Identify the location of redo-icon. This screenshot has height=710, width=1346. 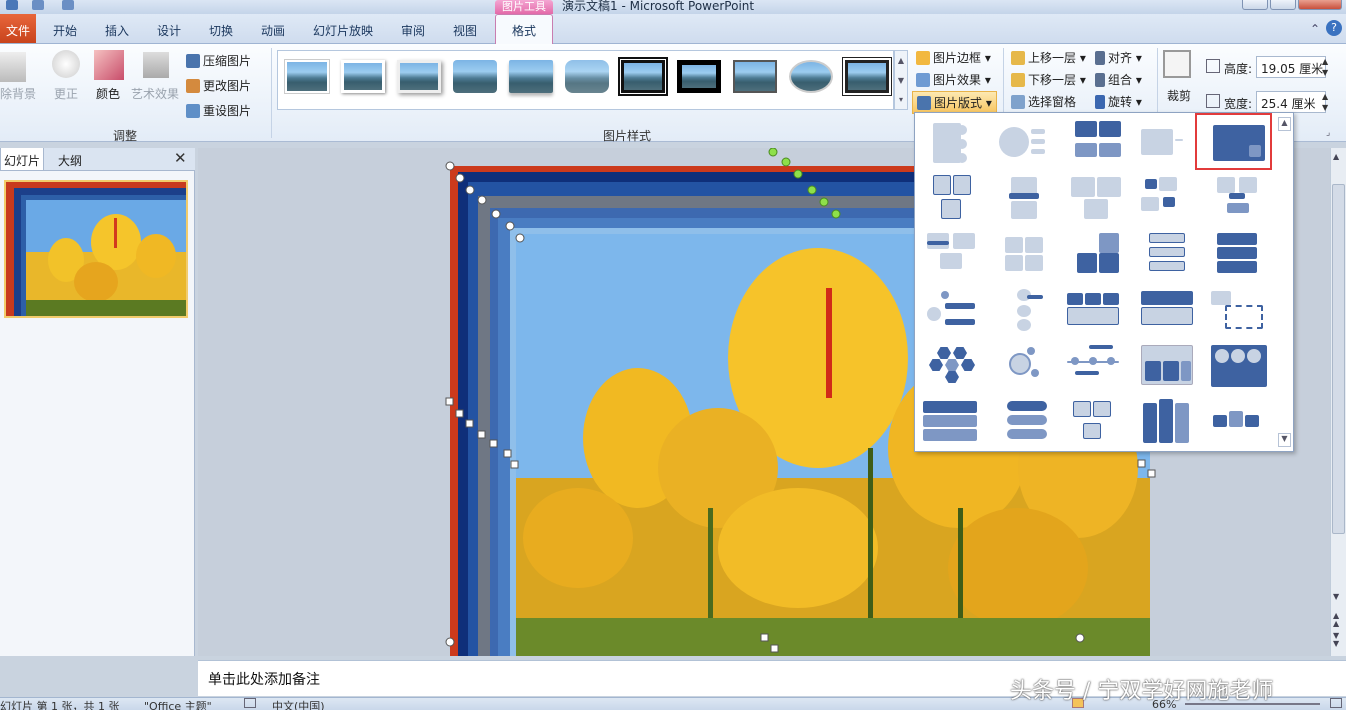
(68, 5).